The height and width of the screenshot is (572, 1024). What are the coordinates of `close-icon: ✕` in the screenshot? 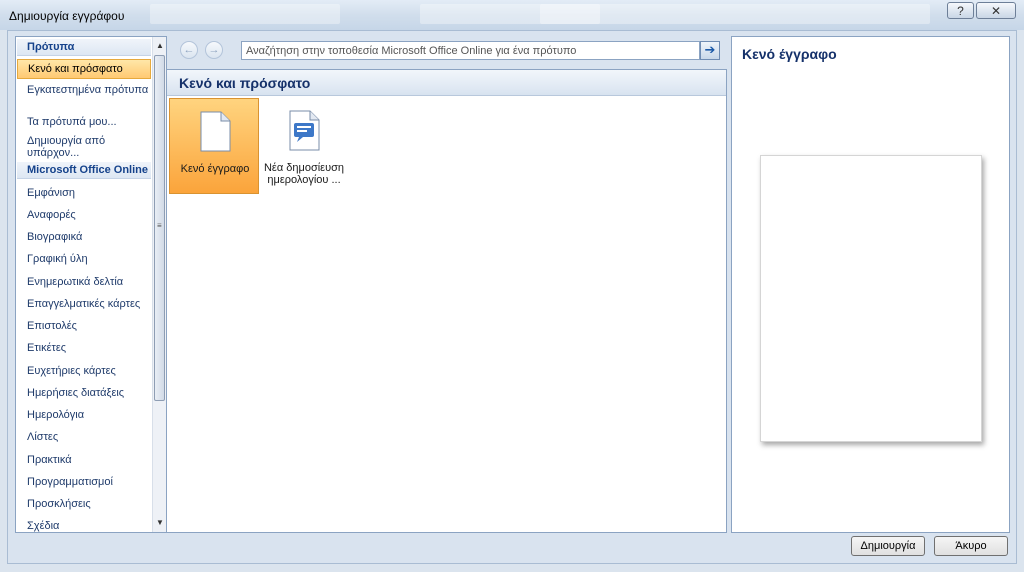 It's located at (996, 10).